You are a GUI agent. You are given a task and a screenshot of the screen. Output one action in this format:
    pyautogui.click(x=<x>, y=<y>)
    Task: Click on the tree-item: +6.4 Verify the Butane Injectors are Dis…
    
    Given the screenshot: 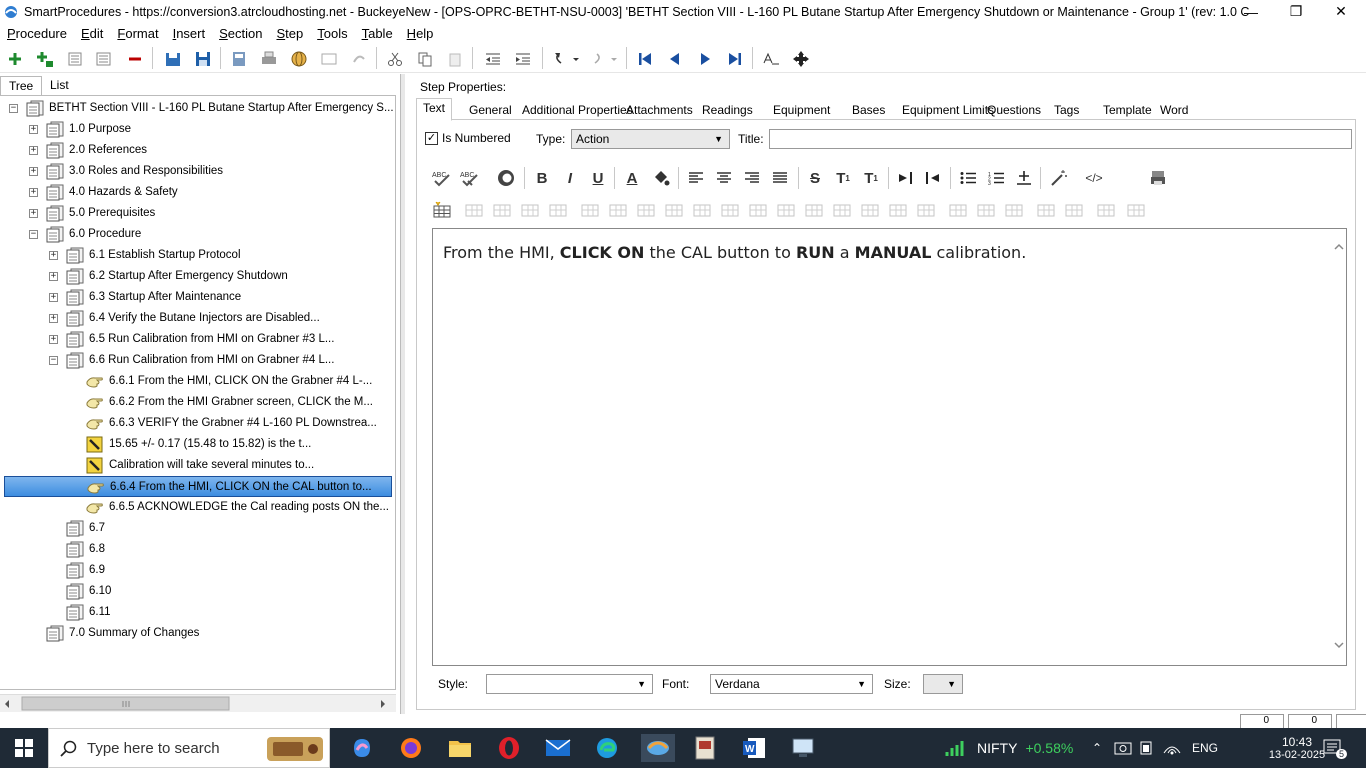 What is the action you would take?
    pyautogui.click(x=197, y=318)
    